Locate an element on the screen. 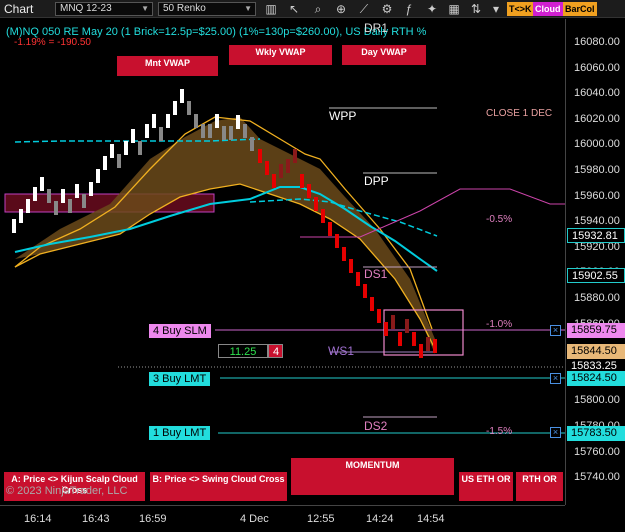  time-label: 4 Dec is located at coordinates (254, 519).